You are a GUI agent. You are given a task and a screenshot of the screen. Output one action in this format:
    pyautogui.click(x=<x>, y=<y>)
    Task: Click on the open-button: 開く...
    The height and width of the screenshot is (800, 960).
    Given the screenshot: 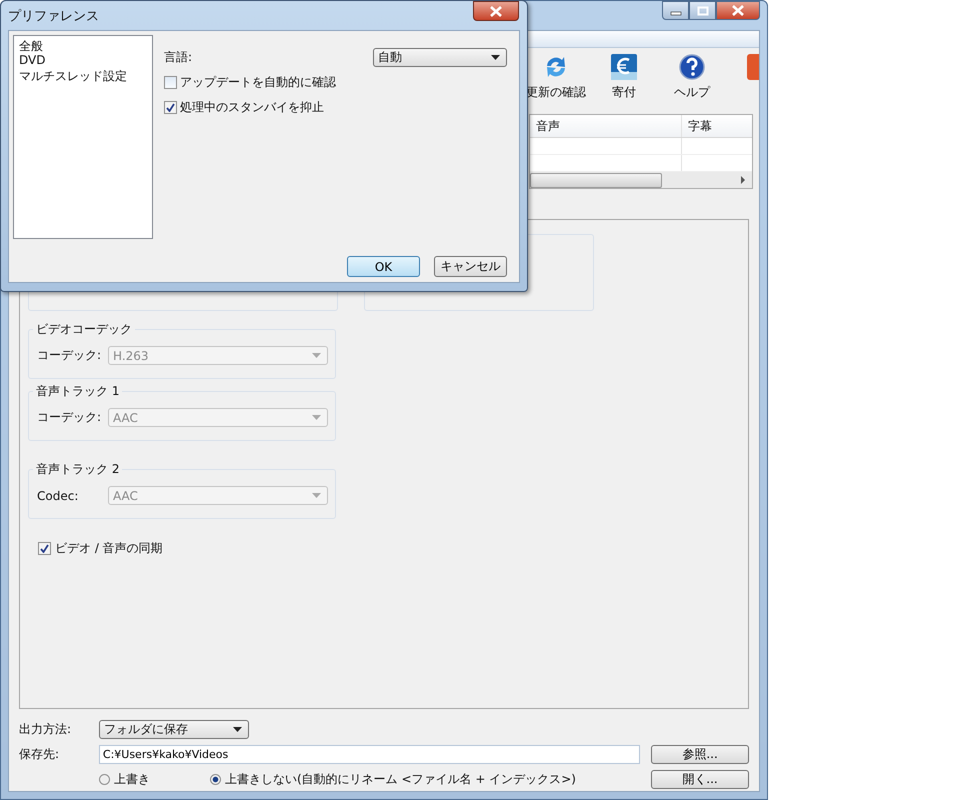 What is the action you would take?
    pyautogui.click(x=700, y=779)
    